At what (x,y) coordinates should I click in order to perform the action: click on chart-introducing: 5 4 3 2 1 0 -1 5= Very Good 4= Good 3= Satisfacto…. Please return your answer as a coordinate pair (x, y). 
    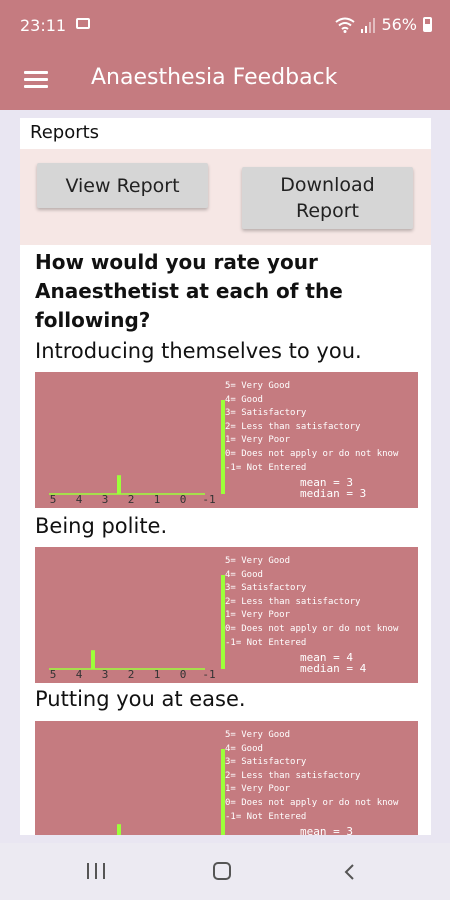
    Looking at the image, I should click on (226, 440).